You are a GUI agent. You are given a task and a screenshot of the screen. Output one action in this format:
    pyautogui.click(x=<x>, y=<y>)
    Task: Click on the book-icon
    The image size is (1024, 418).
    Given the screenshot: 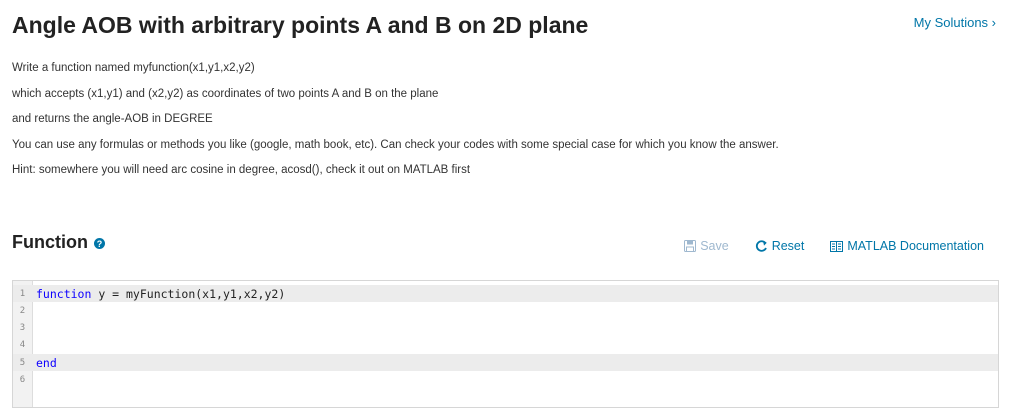 What is the action you would take?
    pyautogui.click(x=837, y=246)
    